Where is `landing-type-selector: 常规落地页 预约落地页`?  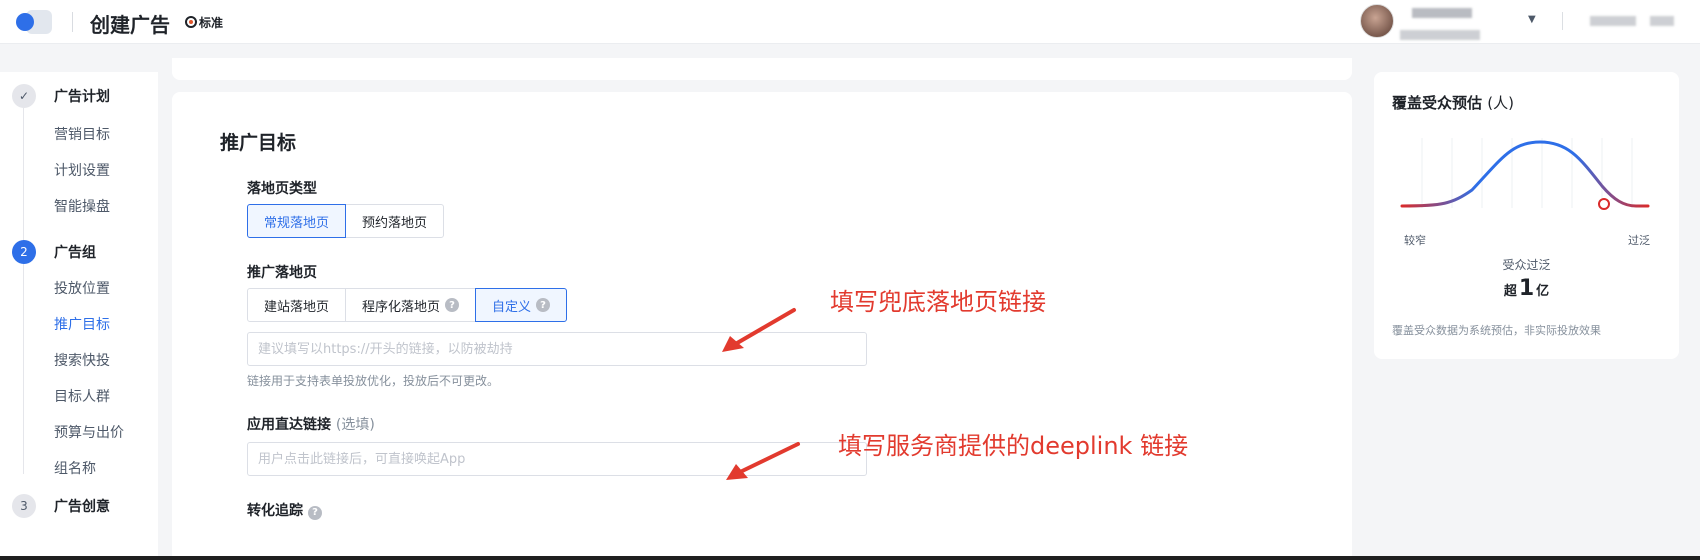 landing-type-selector: 常规落地页 预约落地页 is located at coordinates (346, 221).